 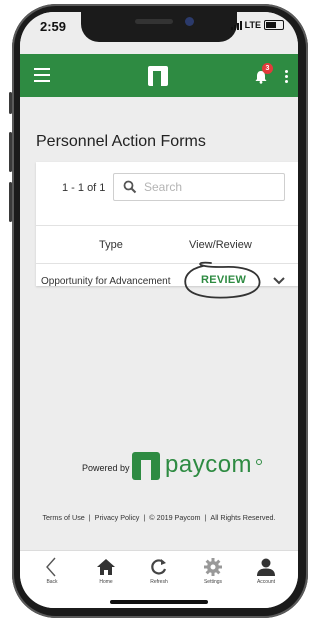 What do you see at coordinates (106, 567) in the screenshot?
I see `home-icon` at bounding box center [106, 567].